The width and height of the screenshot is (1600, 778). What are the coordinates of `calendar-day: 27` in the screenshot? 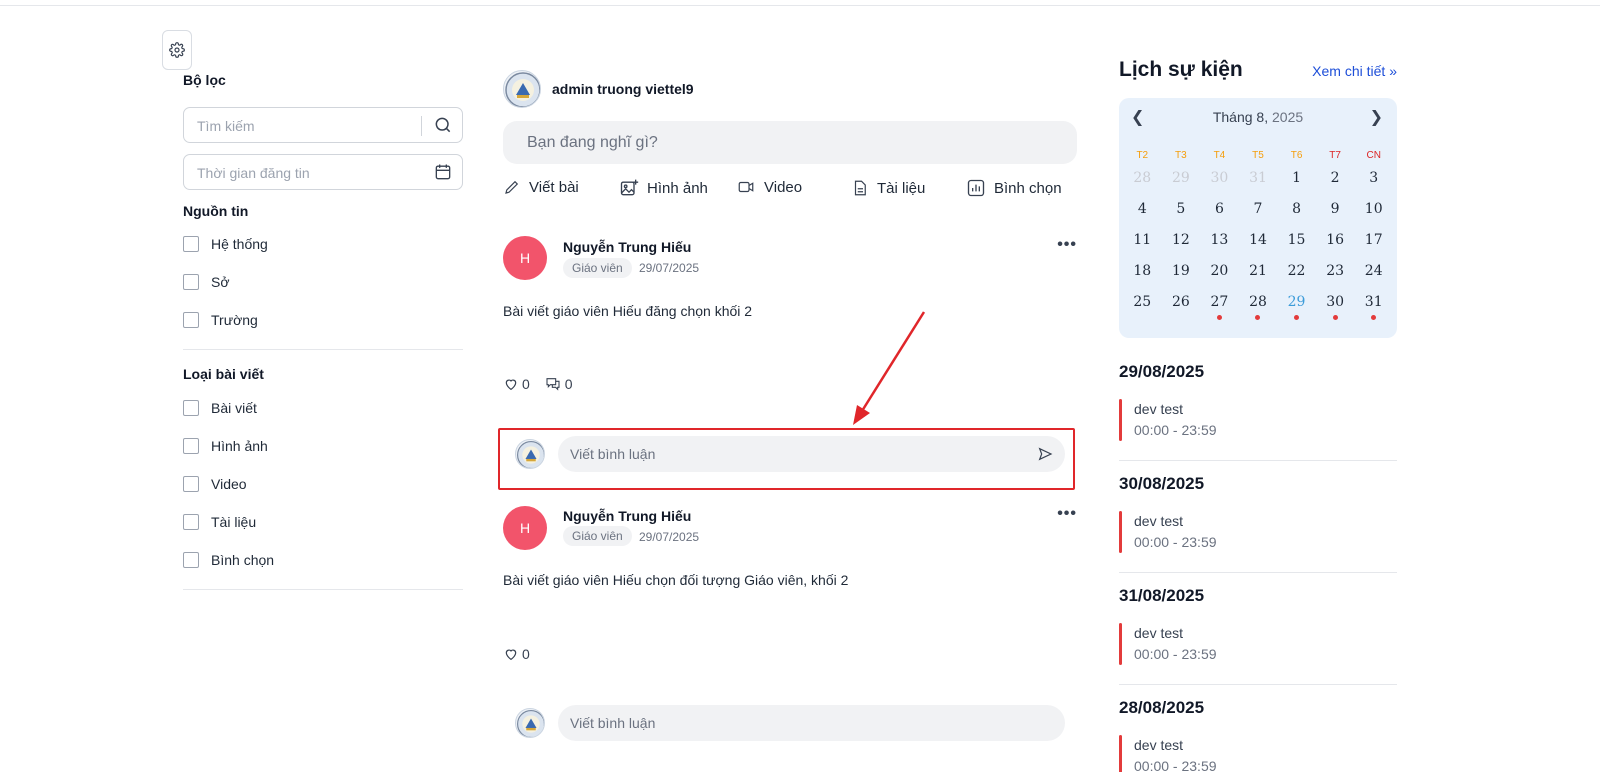 It's located at (1219, 309).